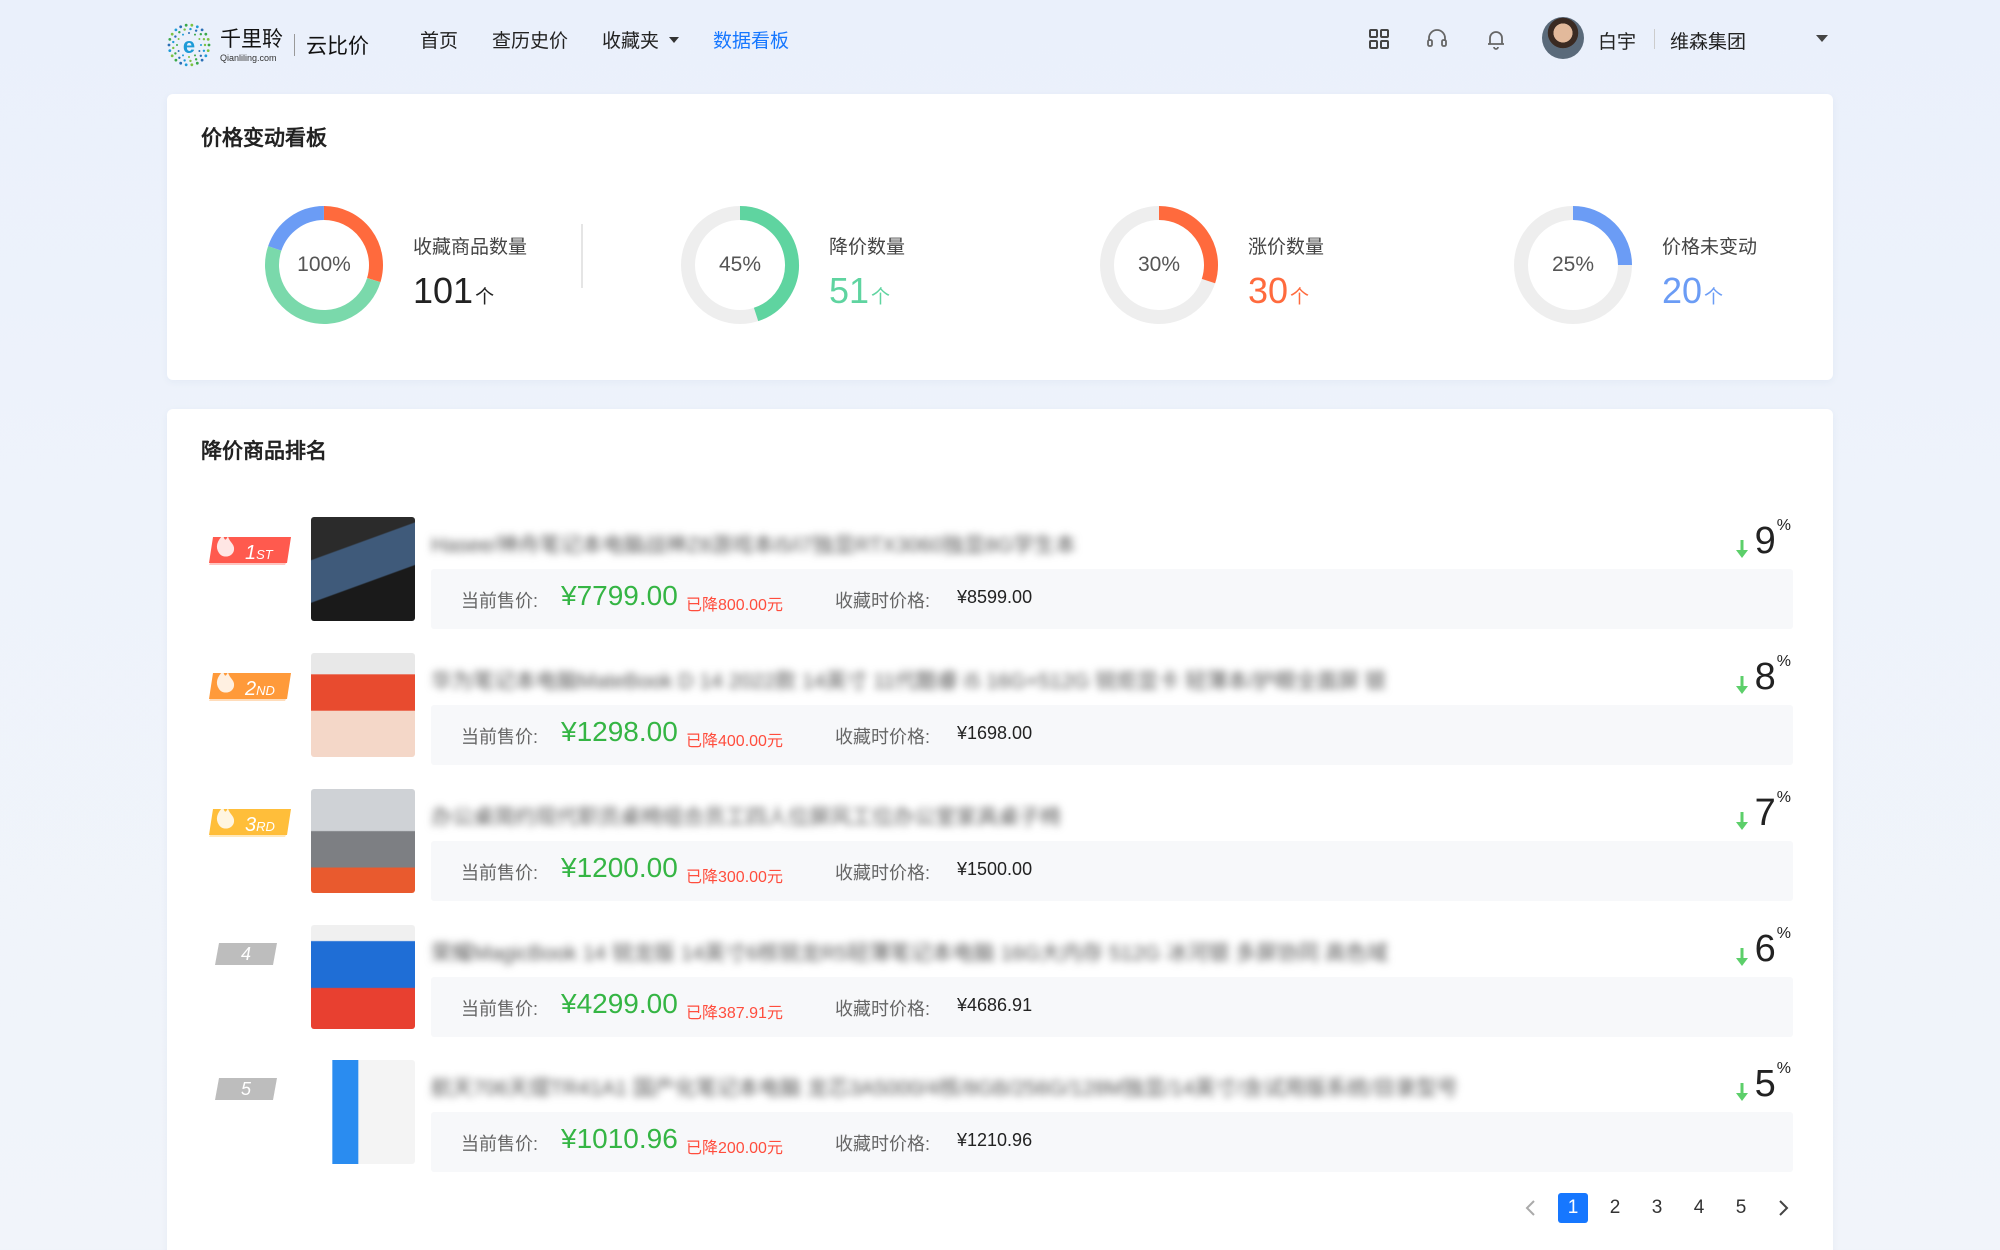 This screenshot has height=1250, width=2000. What do you see at coordinates (1615, 1208) in the screenshot?
I see `page-button-2: 2` at bounding box center [1615, 1208].